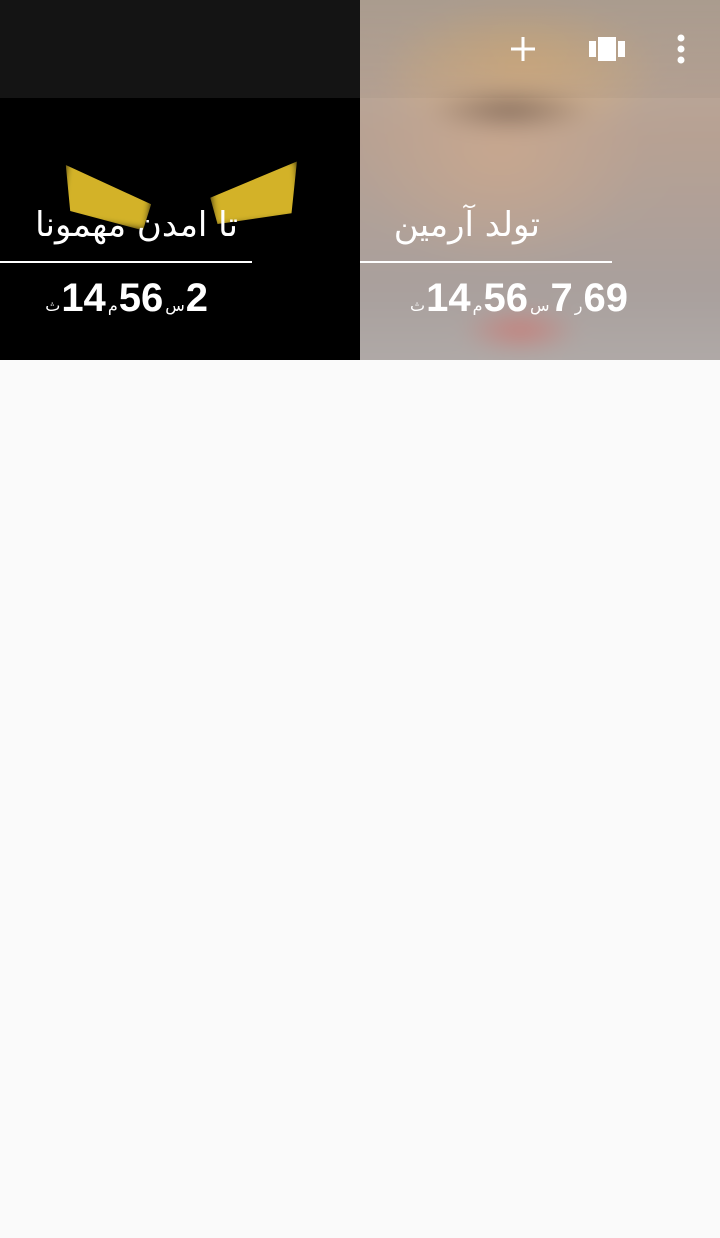 This screenshot has height=1238, width=720. I want to click on event-countdown: 69 ر 7 س 56 م 14 ث, so click(518, 298).